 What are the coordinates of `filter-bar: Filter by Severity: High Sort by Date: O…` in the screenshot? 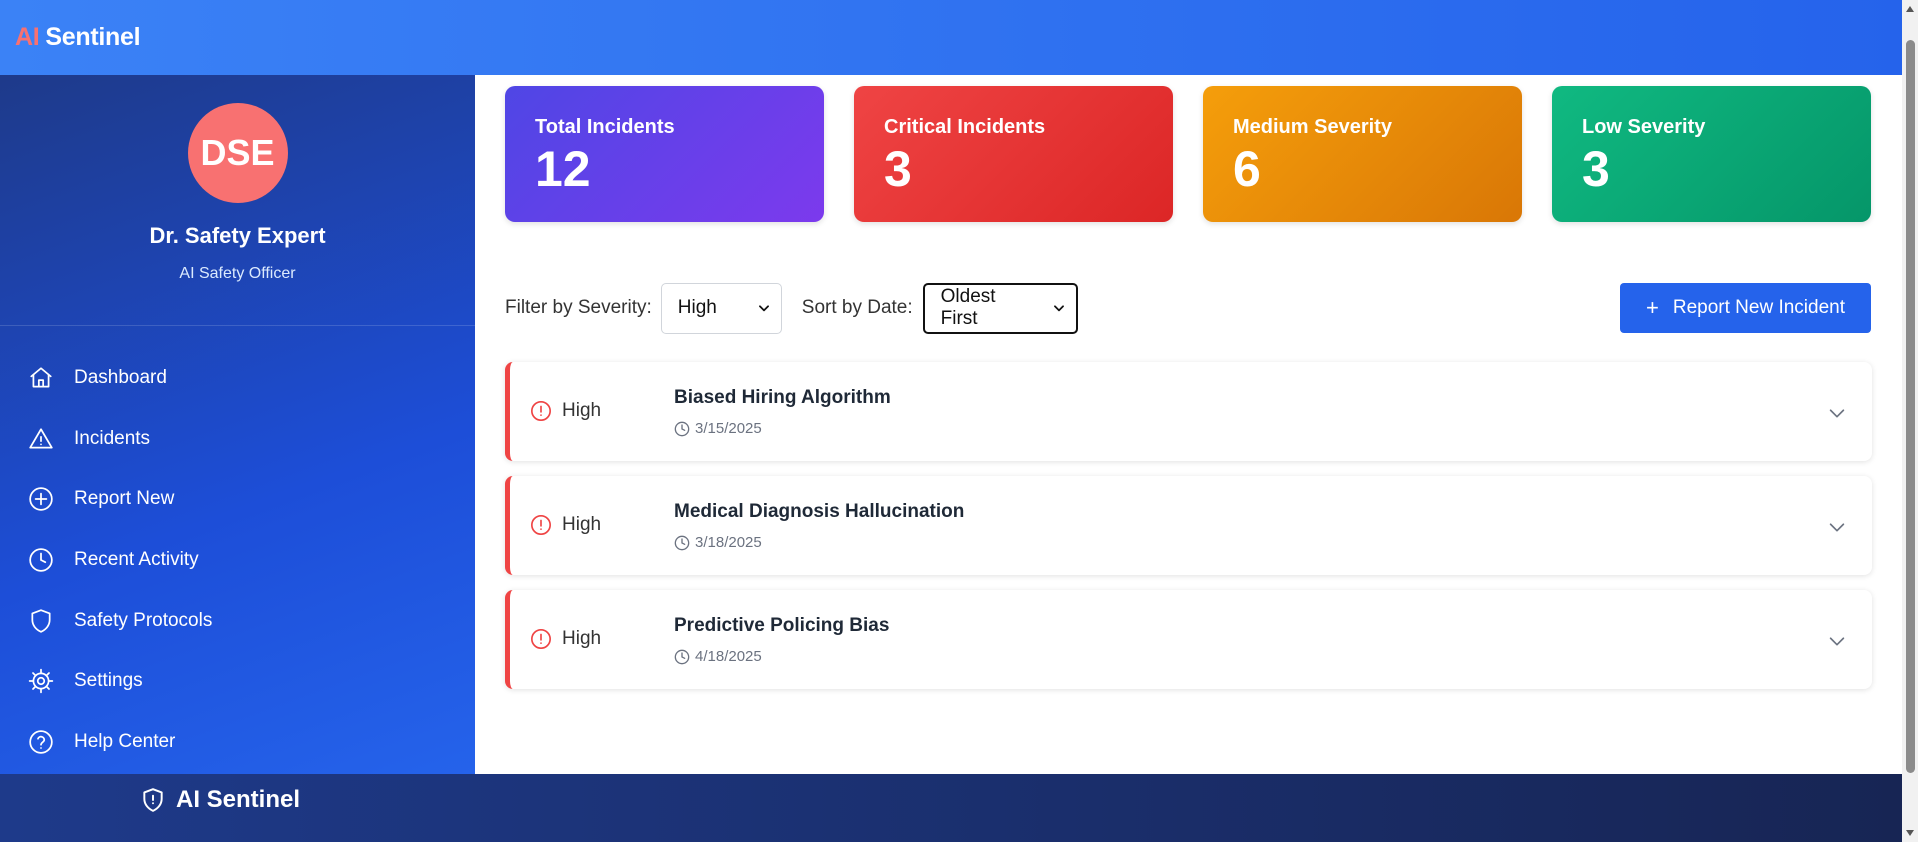 It's located at (1188, 308).